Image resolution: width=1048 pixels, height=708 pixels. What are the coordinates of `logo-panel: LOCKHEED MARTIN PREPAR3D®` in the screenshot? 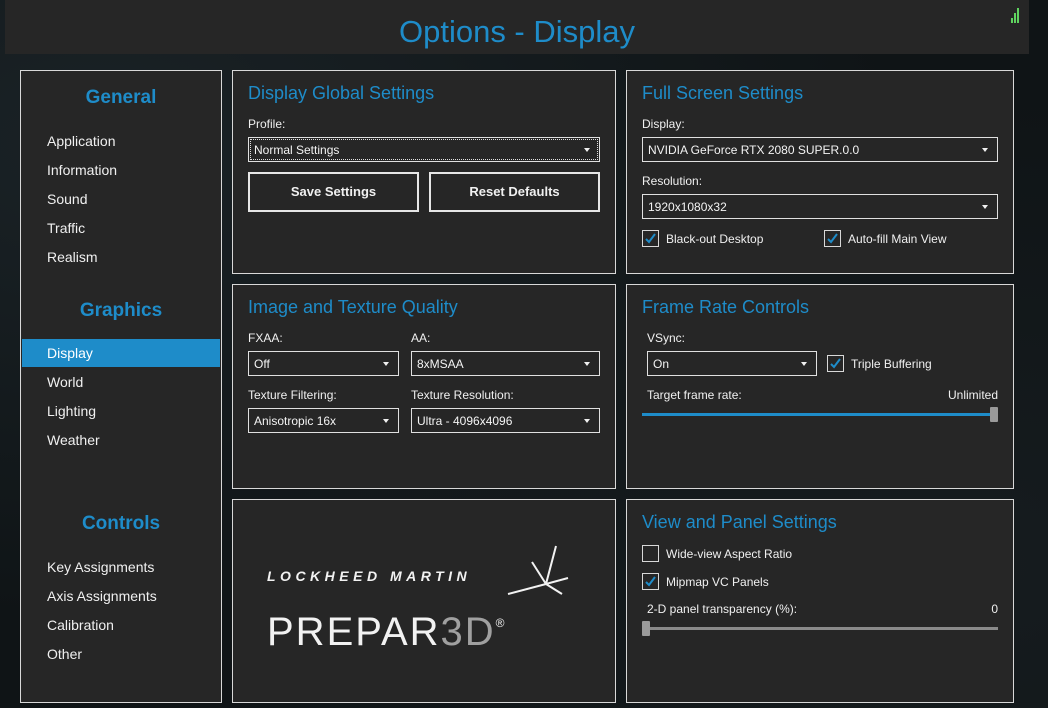 It's located at (424, 601).